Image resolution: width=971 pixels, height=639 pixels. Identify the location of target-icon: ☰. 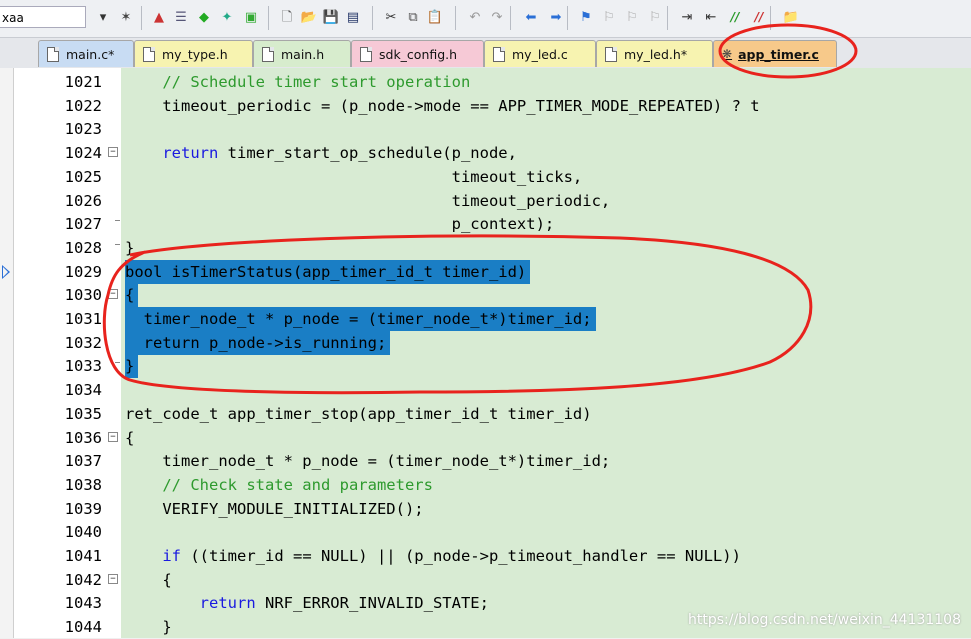
(181, 17).